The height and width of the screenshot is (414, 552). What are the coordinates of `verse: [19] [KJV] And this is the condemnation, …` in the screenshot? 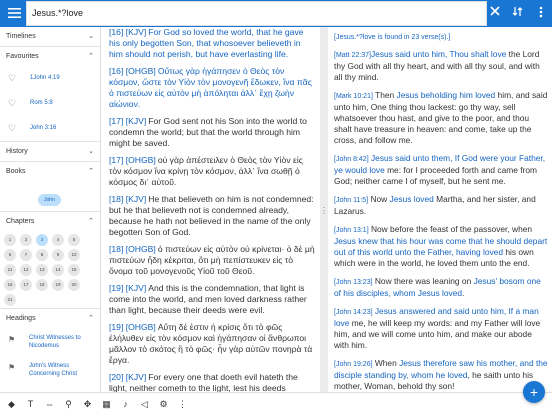 It's located at (212, 299).